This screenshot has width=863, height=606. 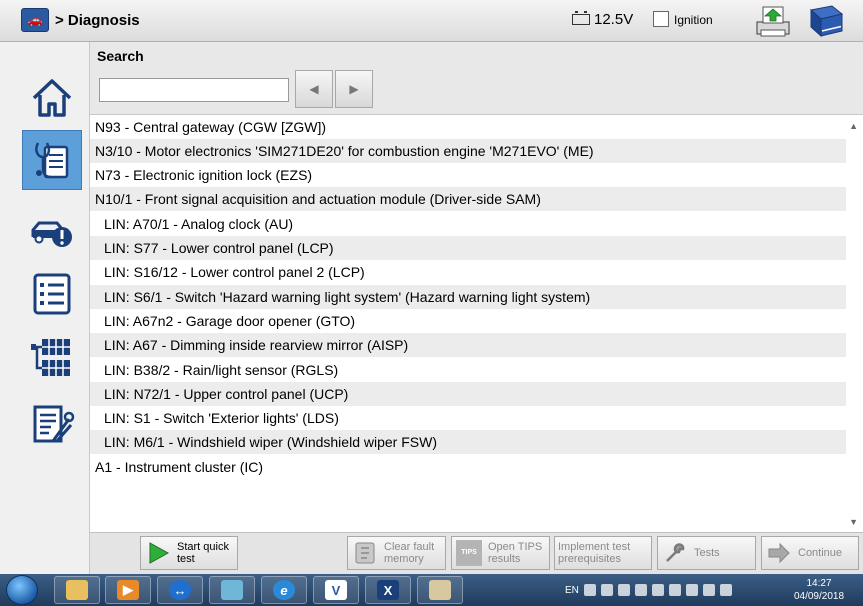 I want to click on sidebar-item-documents, so click(x=52, y=424).